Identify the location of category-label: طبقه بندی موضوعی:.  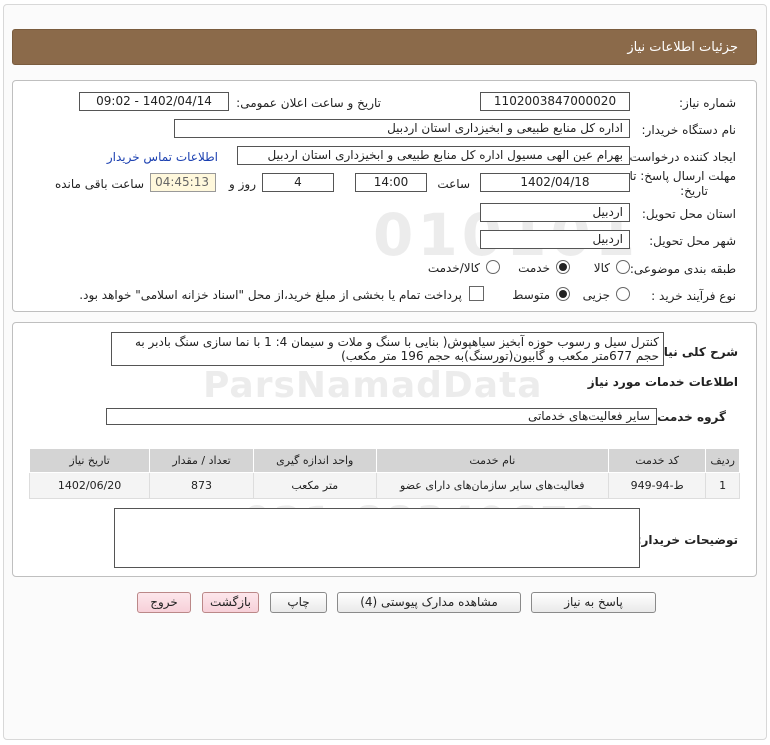
(682, 269).